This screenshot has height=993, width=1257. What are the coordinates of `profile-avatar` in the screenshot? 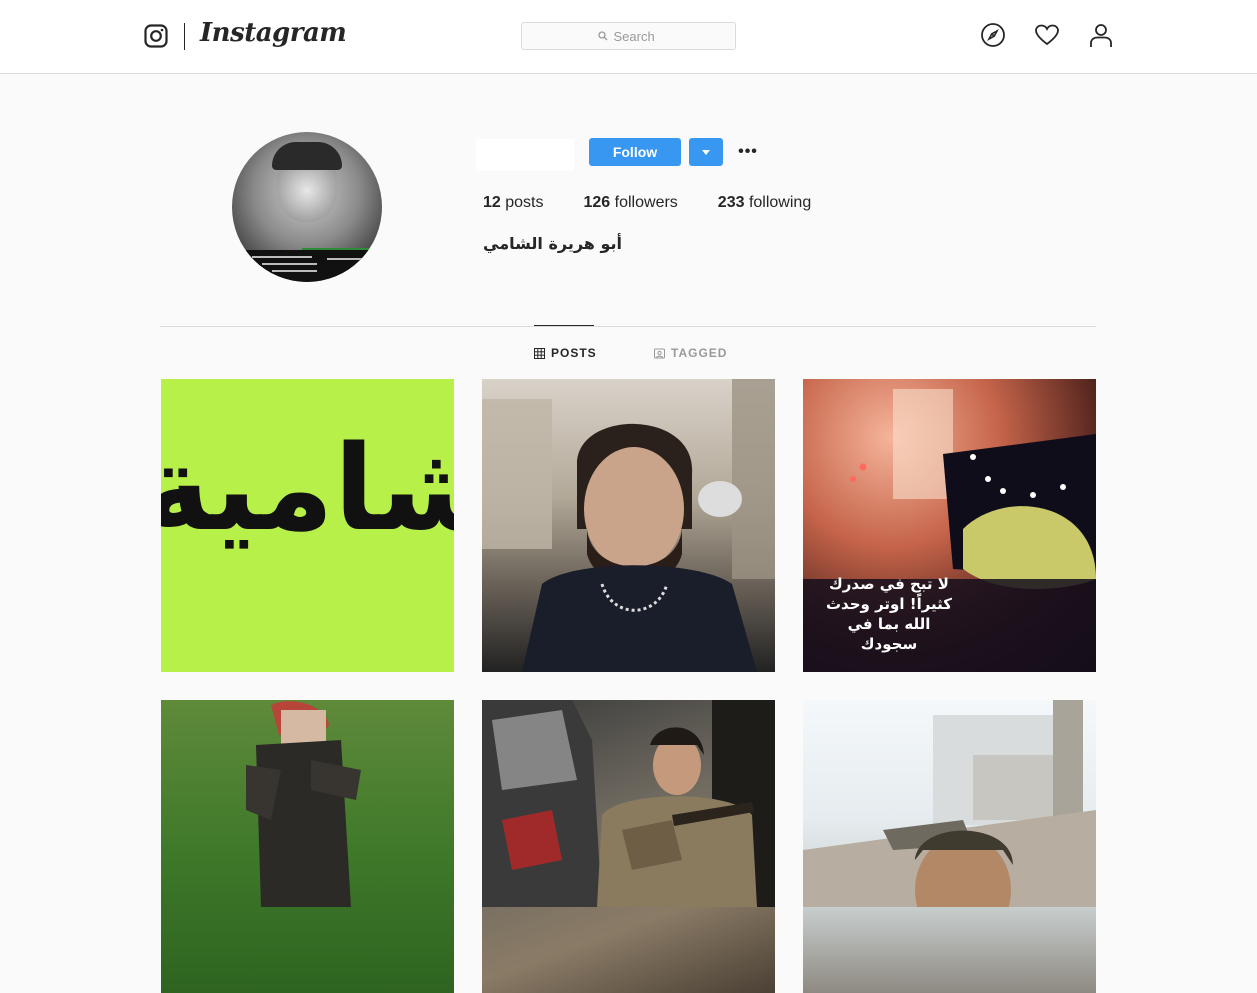 It's located at (307, 207).